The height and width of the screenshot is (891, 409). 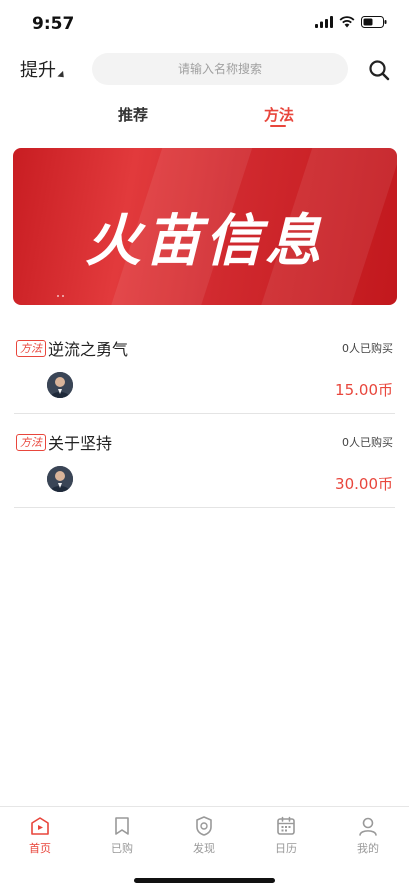 I want to click on tabbar-item-purchased: 已购, so click(x=122, y=835).